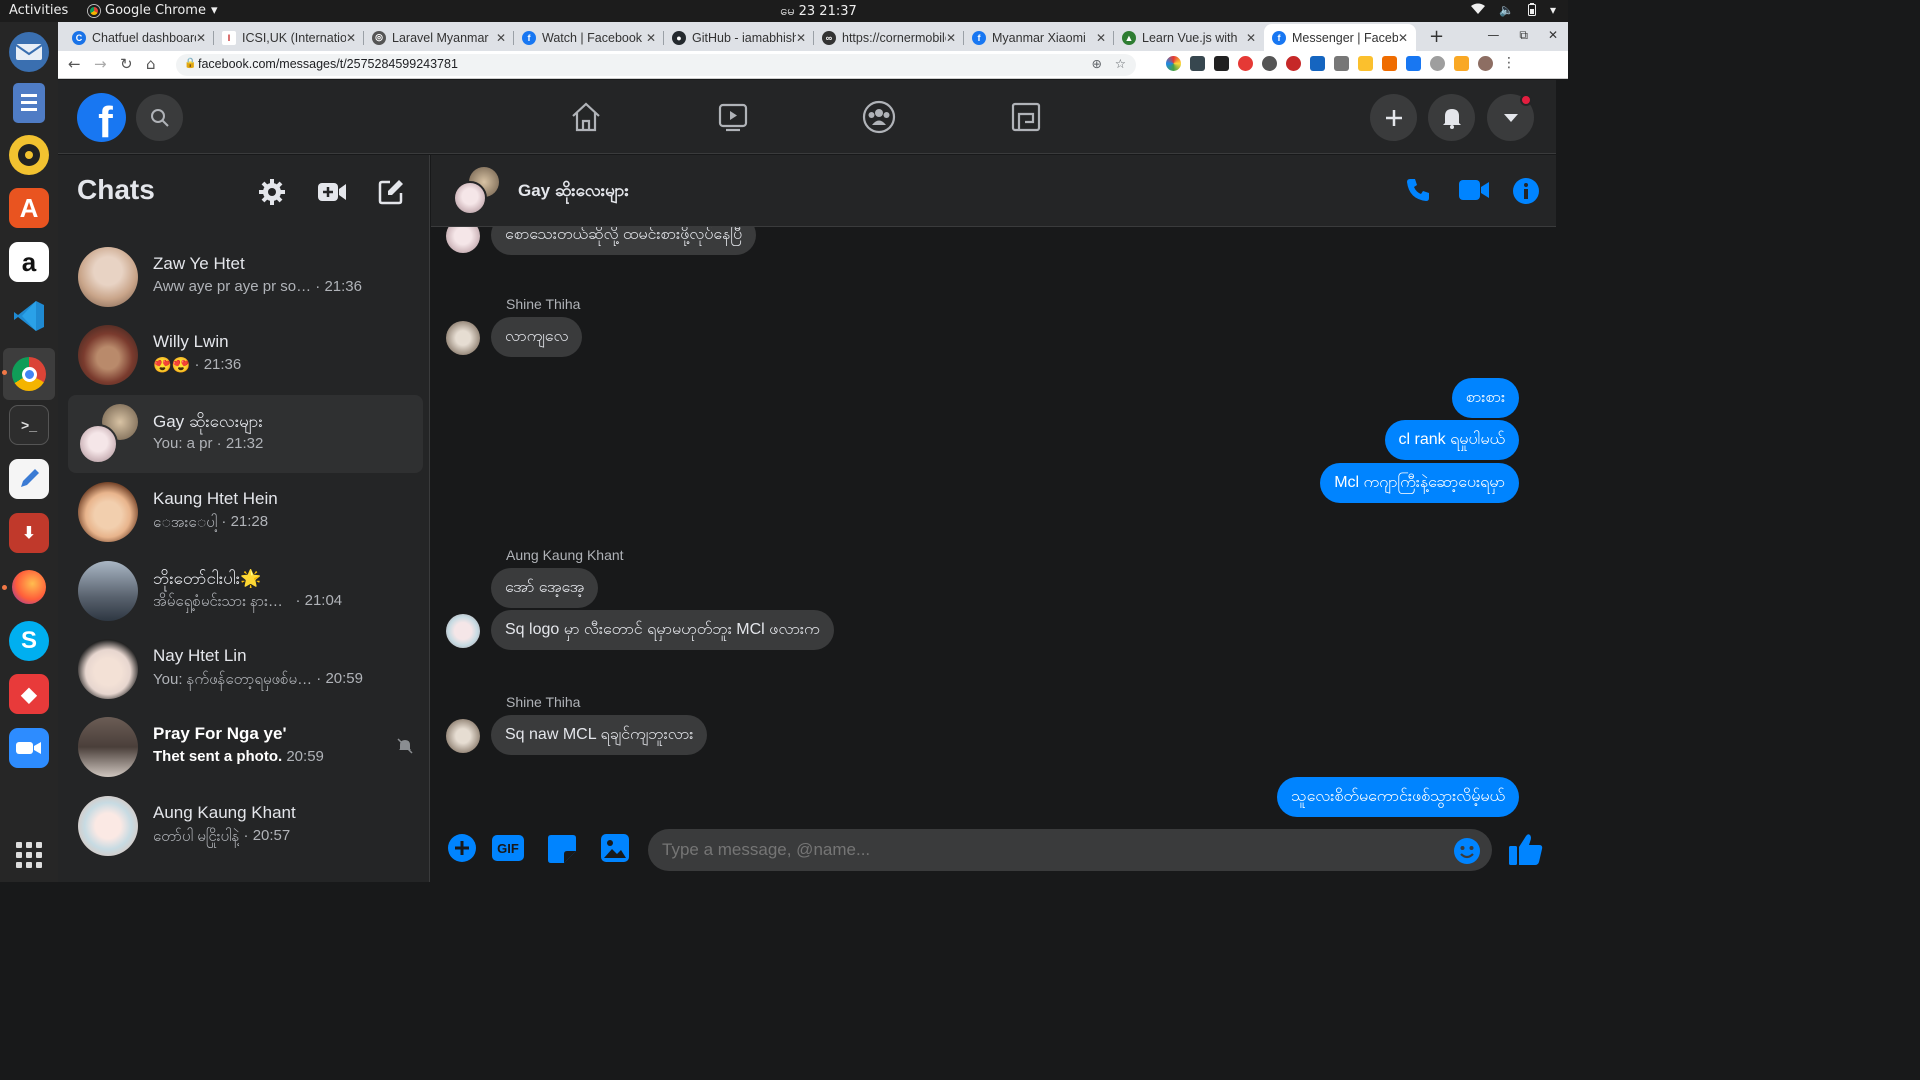  I want to click on settings-button, so click(272, 192).